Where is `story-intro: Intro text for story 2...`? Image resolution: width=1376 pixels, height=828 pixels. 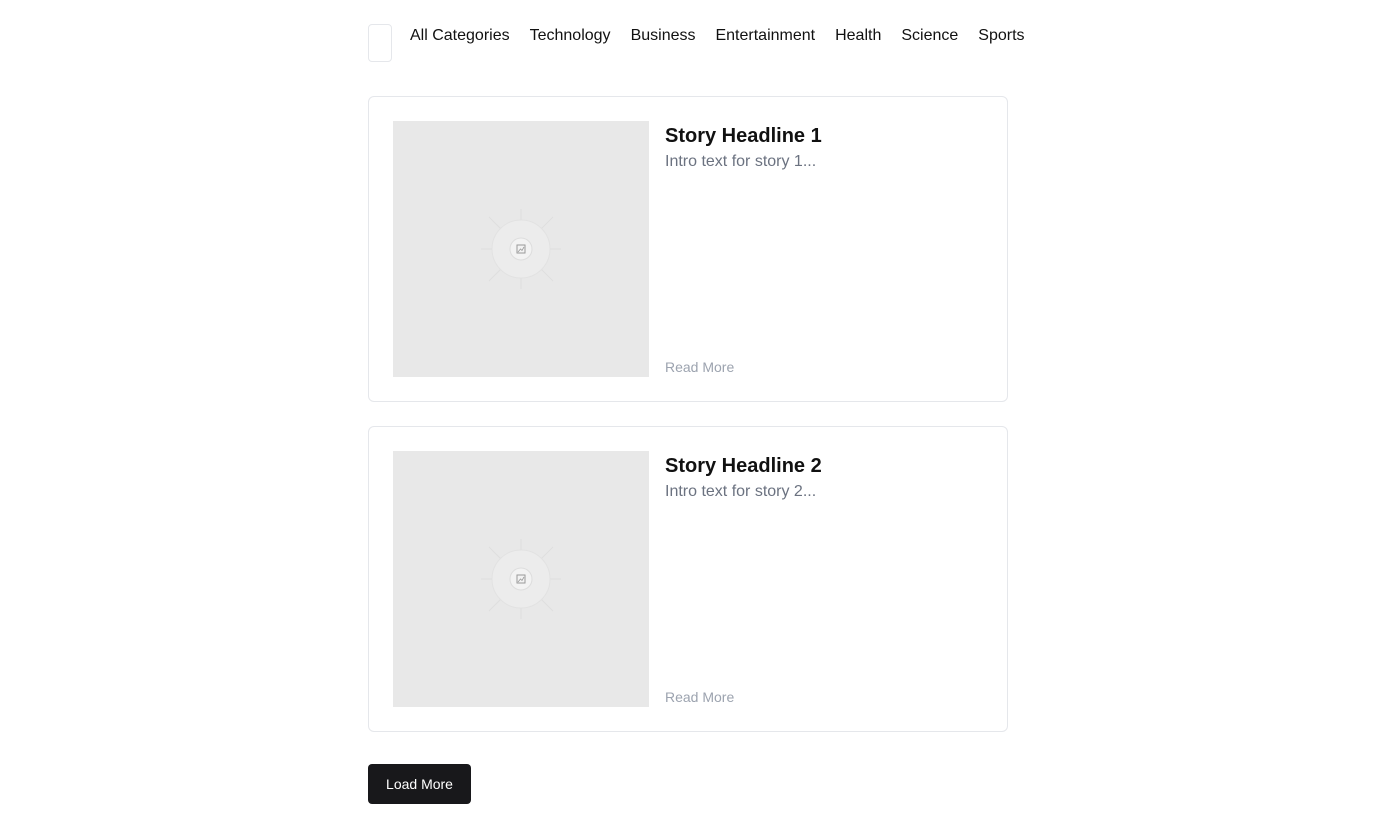
story-intro: Intro text for story 2... is located at coordinates (741, 491).